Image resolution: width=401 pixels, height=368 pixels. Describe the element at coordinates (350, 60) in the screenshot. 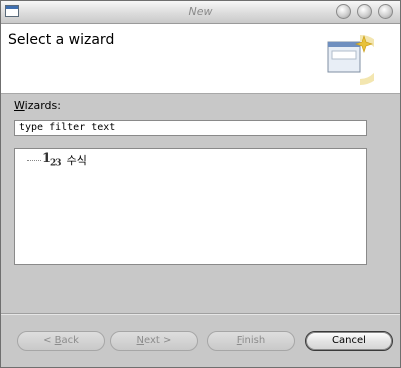

I see `wizard-banner-icon` at that location.